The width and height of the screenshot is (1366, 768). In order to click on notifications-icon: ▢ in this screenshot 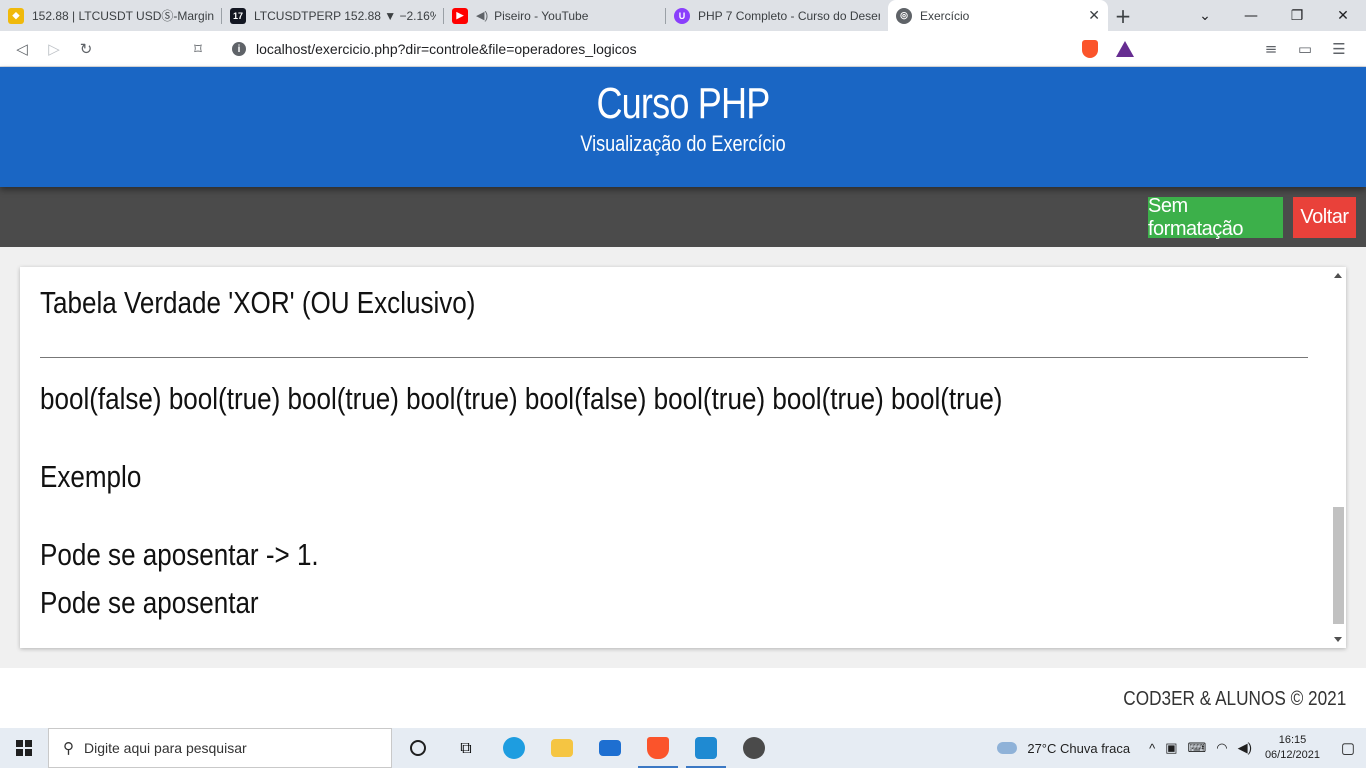, I will do `click(1348, 748)`.